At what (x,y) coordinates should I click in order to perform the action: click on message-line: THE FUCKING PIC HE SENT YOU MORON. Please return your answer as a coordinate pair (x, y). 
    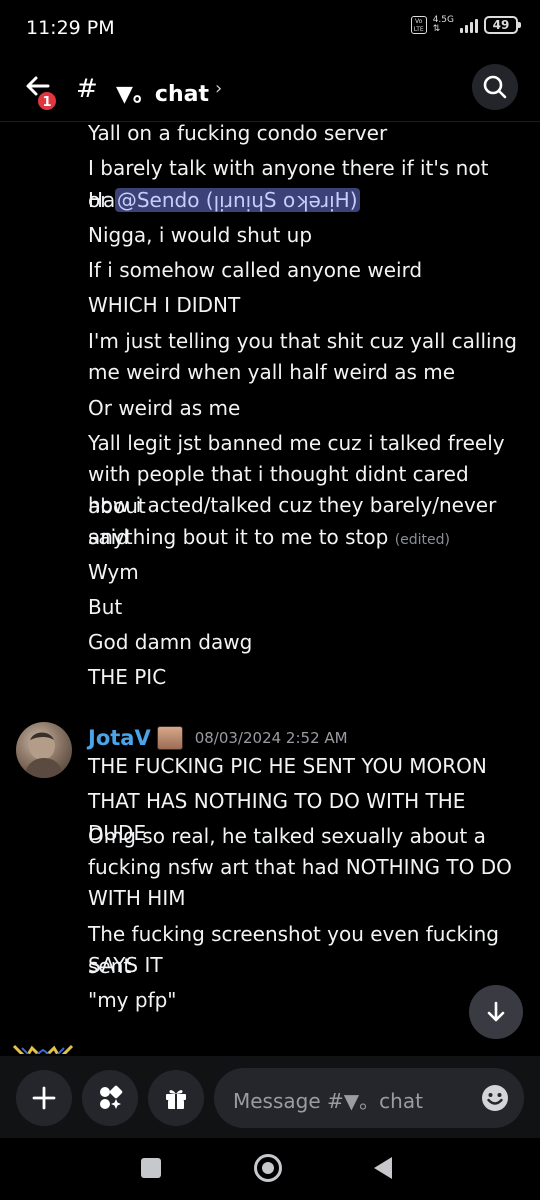
    Looking at the image, I should click on (287, 766).